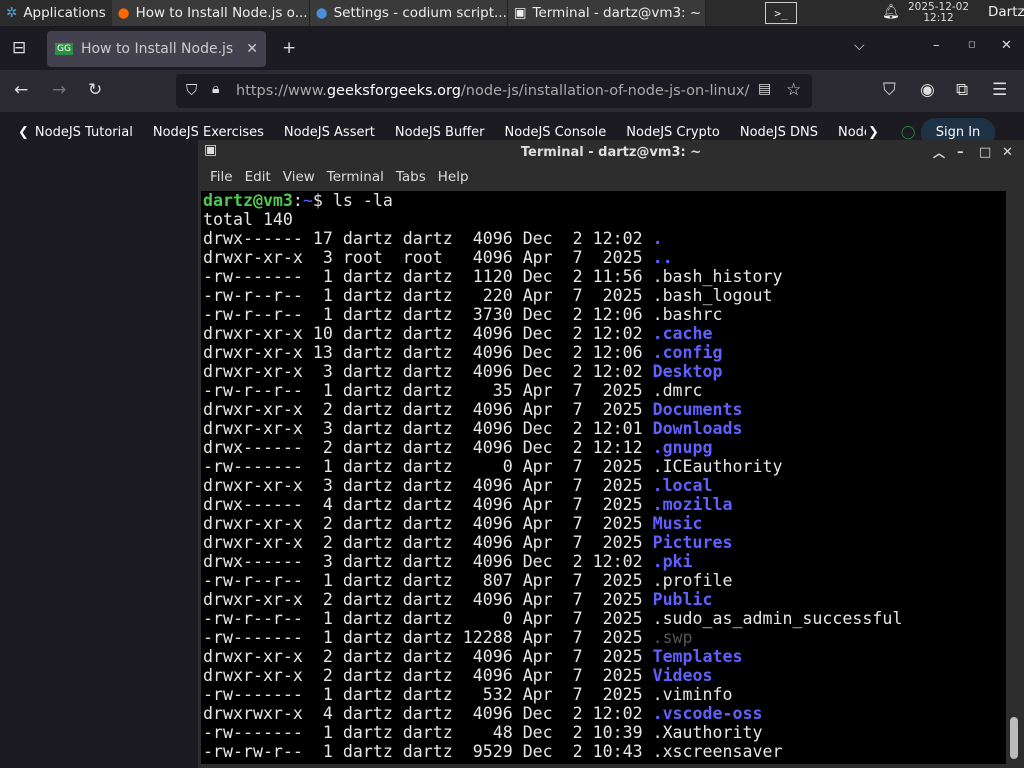 The width and height of the screenshot is (1024, 768). I want to click on file-name: .mozilla, so click(692, 504).